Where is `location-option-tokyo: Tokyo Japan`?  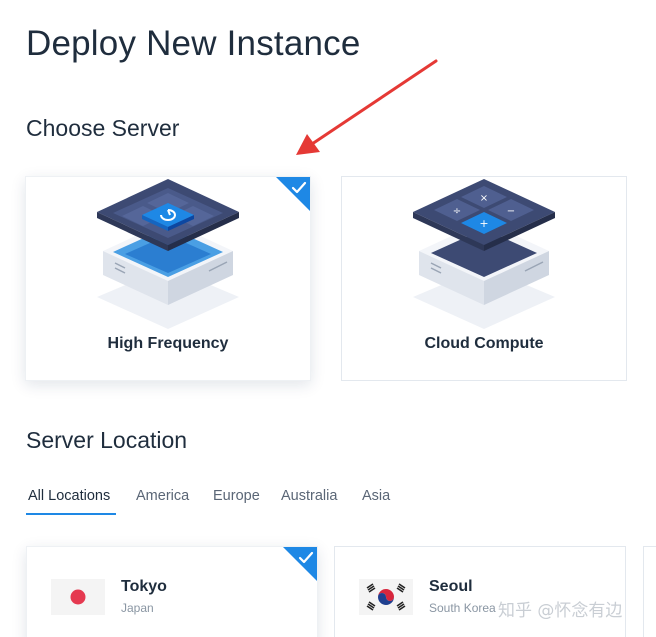
location-option-tokyo: Tokyo Japan is located at coordinates (172, 591).